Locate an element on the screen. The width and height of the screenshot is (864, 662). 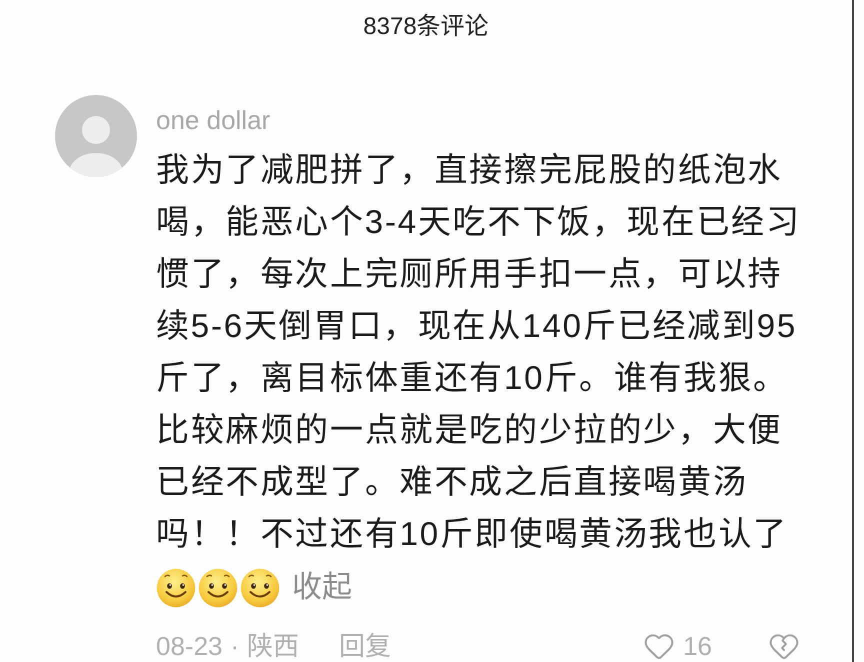
comment-count-title: 8378条评论 is located at coordinates (426, 27).